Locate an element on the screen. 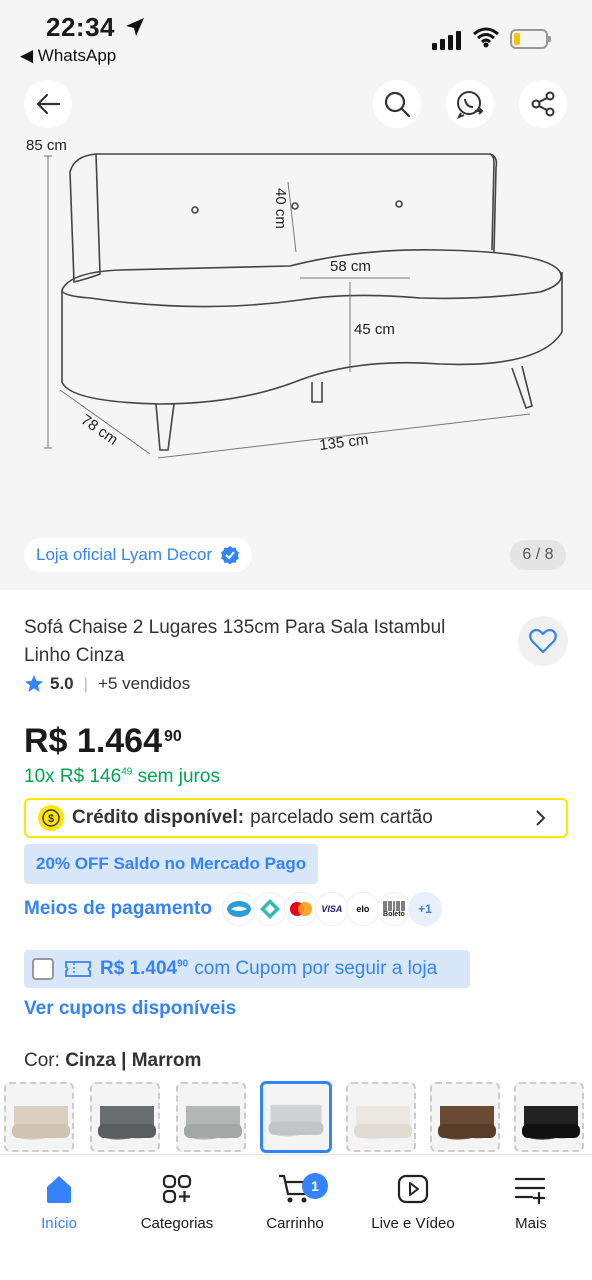  share-button is located at coordinates (543, 104).